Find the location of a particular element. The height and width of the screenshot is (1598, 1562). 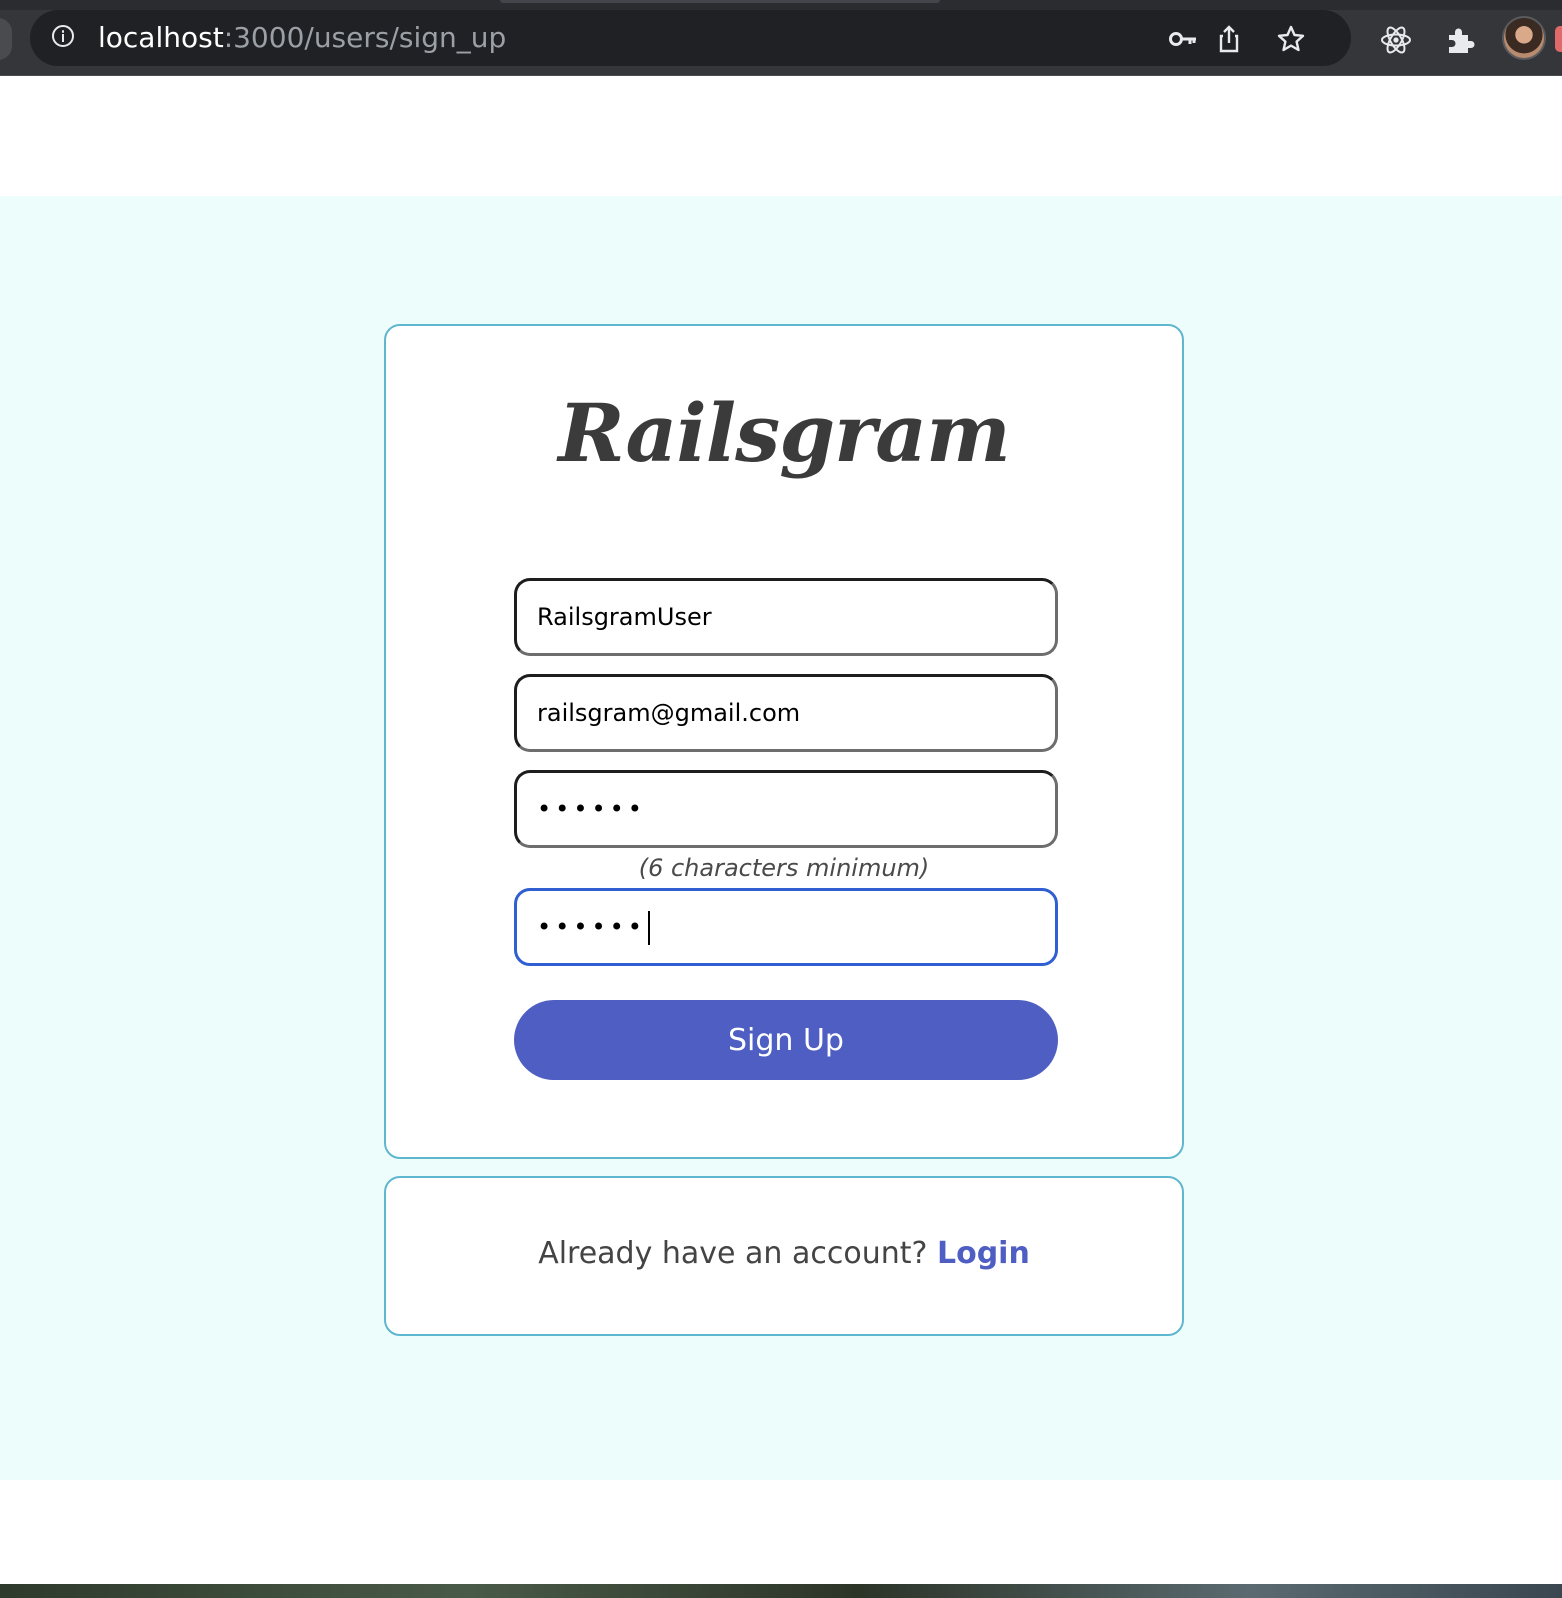

email-value: railsgram@gmail.com is located at coordinates (669, 713).